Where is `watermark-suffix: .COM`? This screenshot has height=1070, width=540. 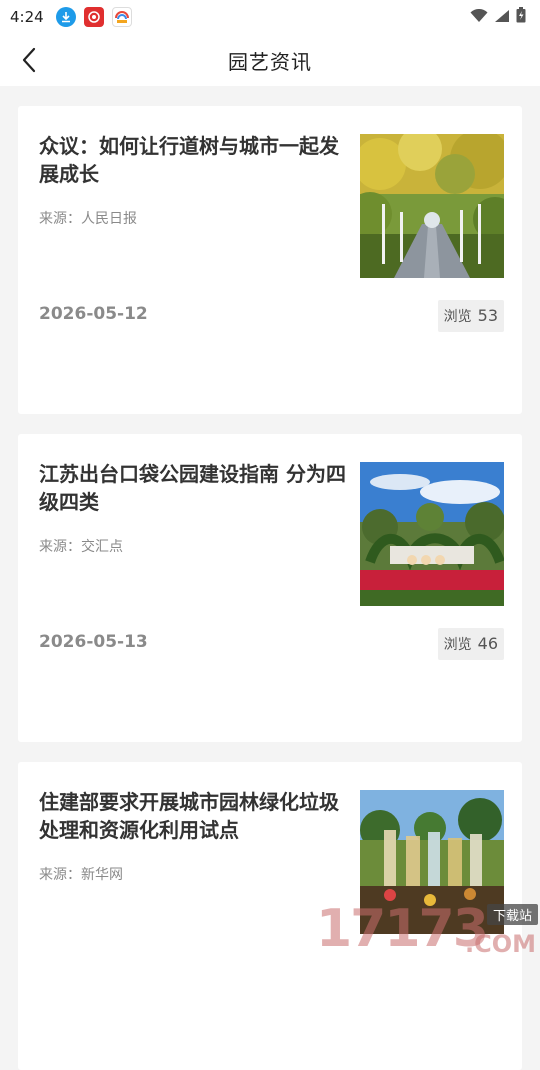 watermark-suffix: .COM is located at coordinates (500, 944).